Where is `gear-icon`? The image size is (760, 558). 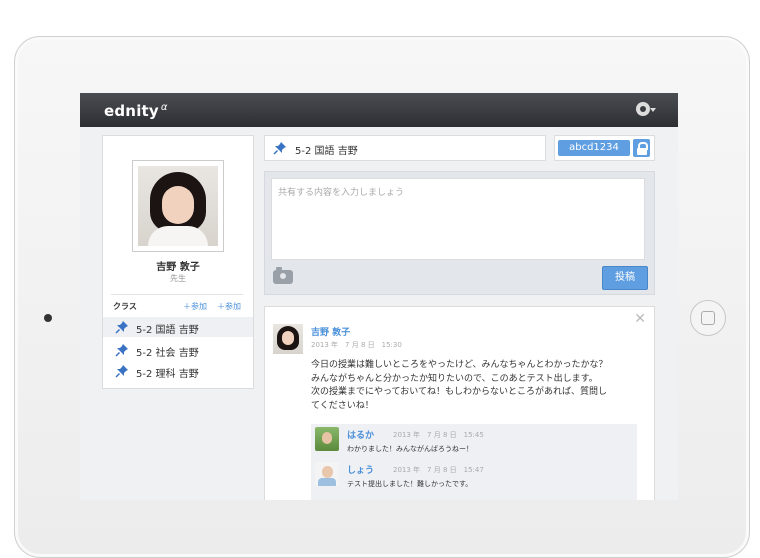 gear-icon is located at coordinates (643, 109).